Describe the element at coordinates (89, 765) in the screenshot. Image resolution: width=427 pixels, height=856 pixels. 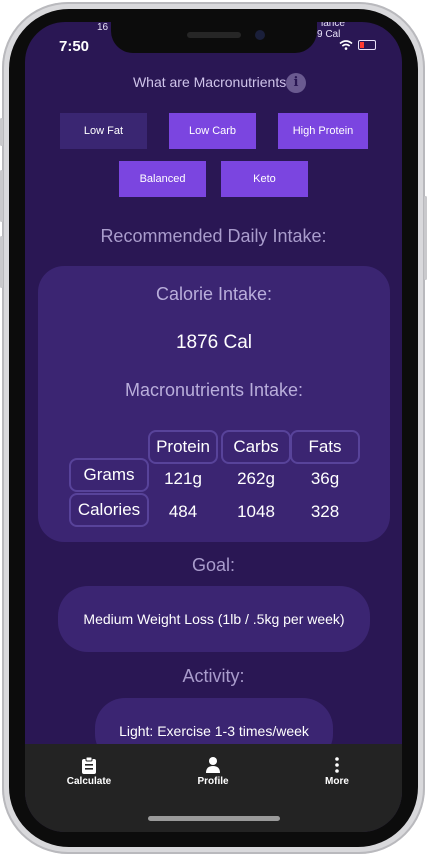
I see `clipboard-icon` at that location.